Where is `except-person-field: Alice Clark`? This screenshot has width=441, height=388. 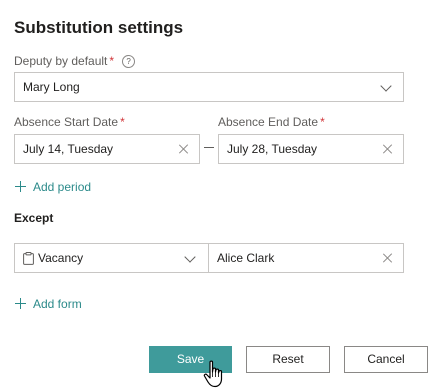
except-person-field: Alice Clark is located at coordinates (306, 258).